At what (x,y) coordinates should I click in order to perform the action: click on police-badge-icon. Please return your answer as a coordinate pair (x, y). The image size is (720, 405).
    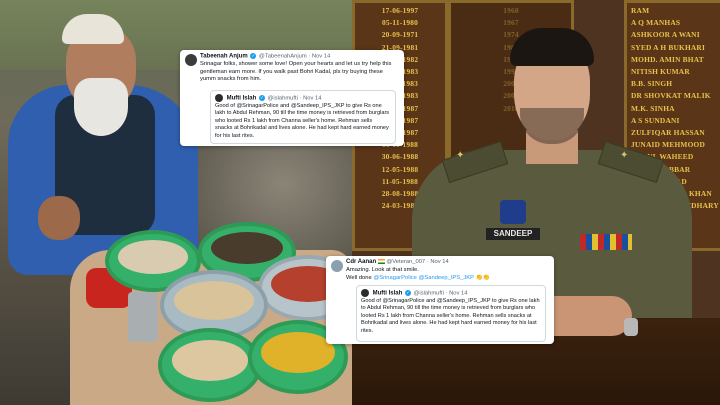
    Looking at the image, I should click on (513, 212).